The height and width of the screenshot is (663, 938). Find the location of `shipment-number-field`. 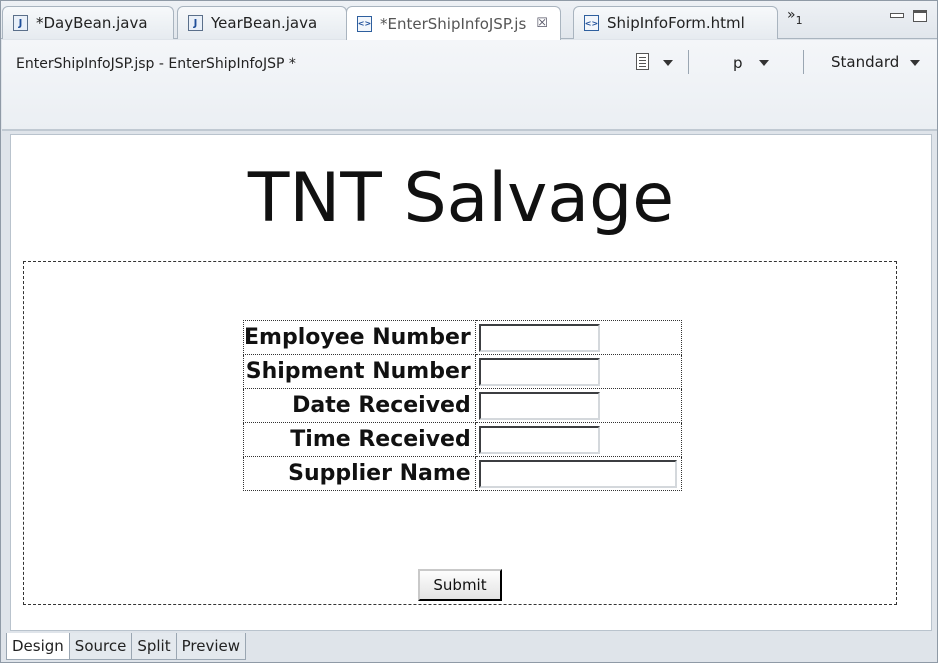

shipment-number-field is located at coordinates (539, 371).